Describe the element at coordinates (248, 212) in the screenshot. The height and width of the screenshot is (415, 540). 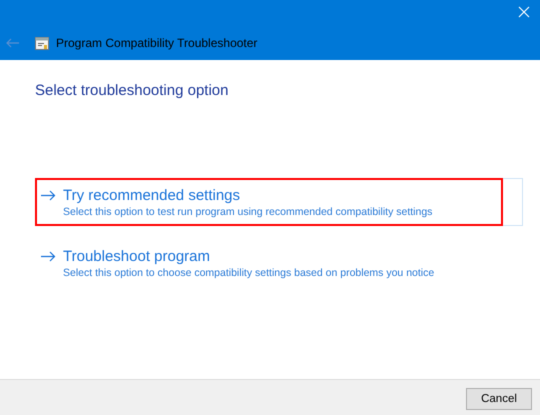
I see `option-description: Select this option to test run program using recommended compatibility settings` at that location.